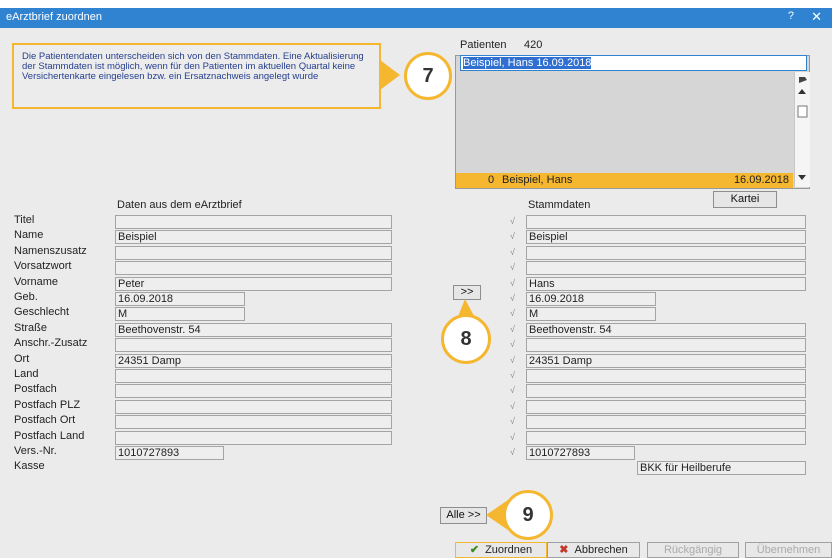  I want to click on row-name: Beispiel, Hans, so click(537, 180).